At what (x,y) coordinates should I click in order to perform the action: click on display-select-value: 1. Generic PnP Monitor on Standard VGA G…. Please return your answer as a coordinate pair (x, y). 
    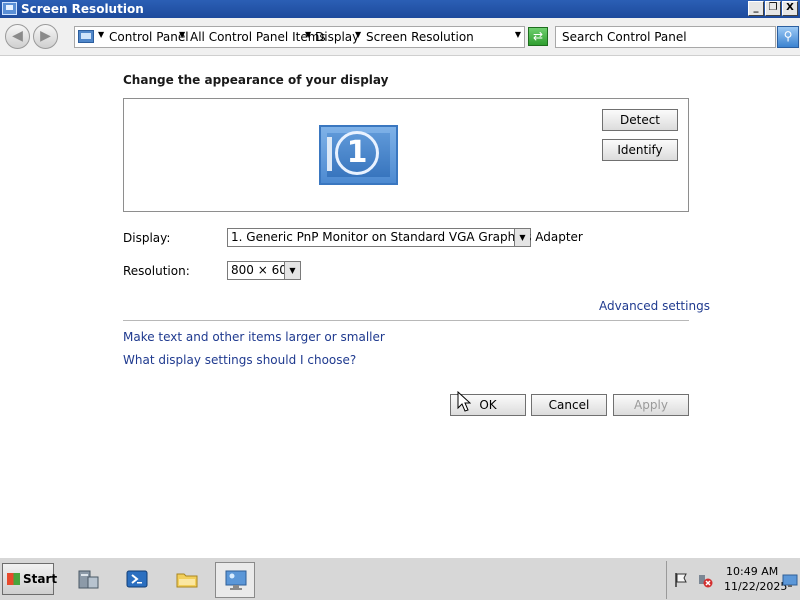
    Looking at the image, I should click on (407, 237).